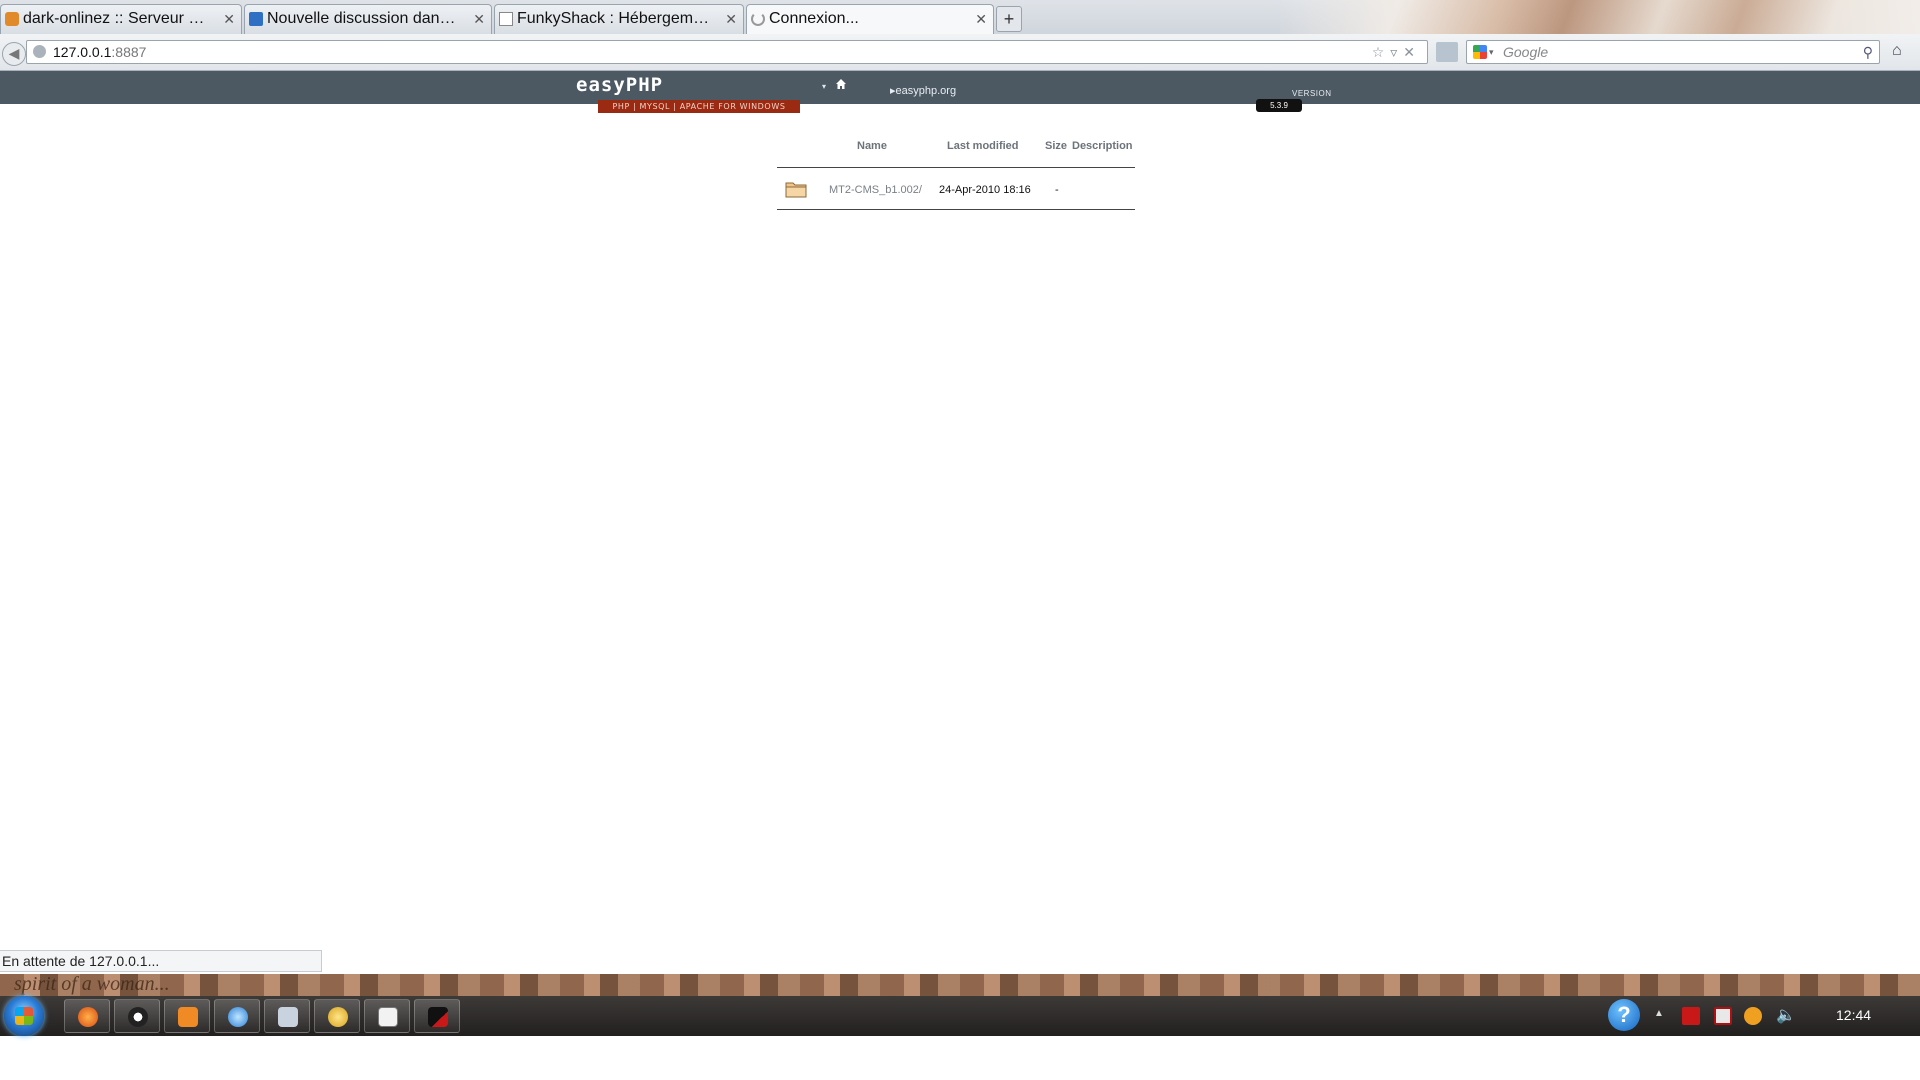  I want to click on mail-icon, so click(188, 1017).